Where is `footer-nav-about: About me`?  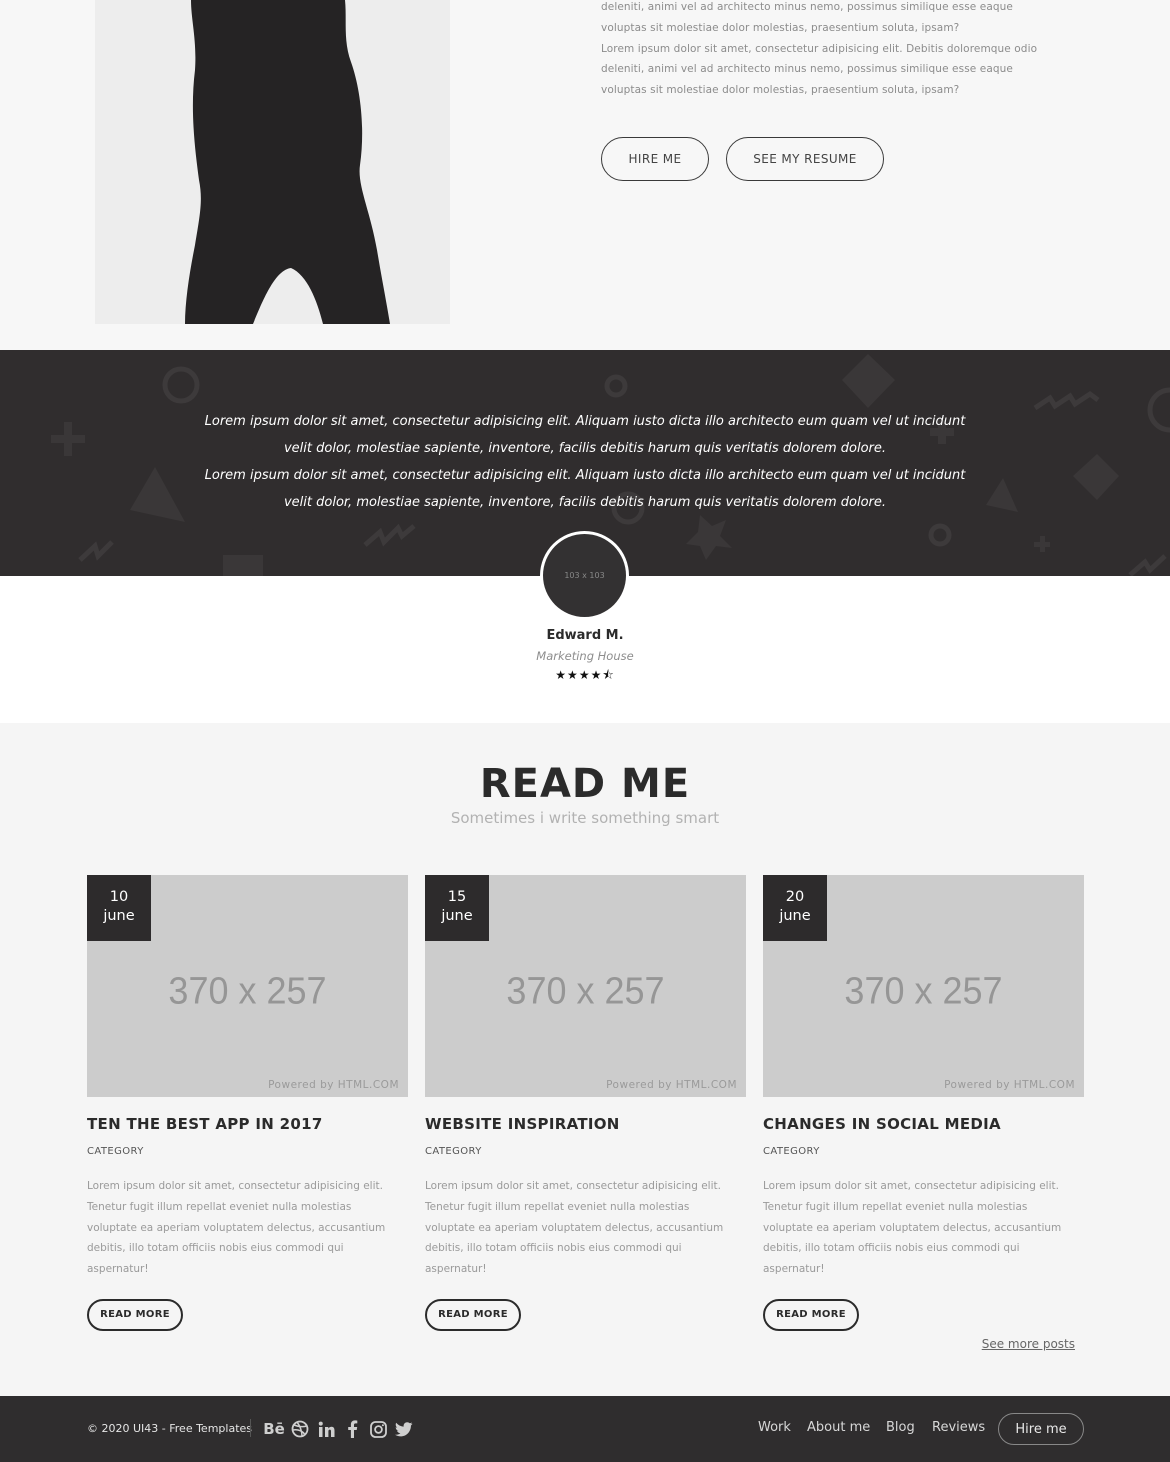 footer-nav-about: About me is located at coordinates (838, 1427).